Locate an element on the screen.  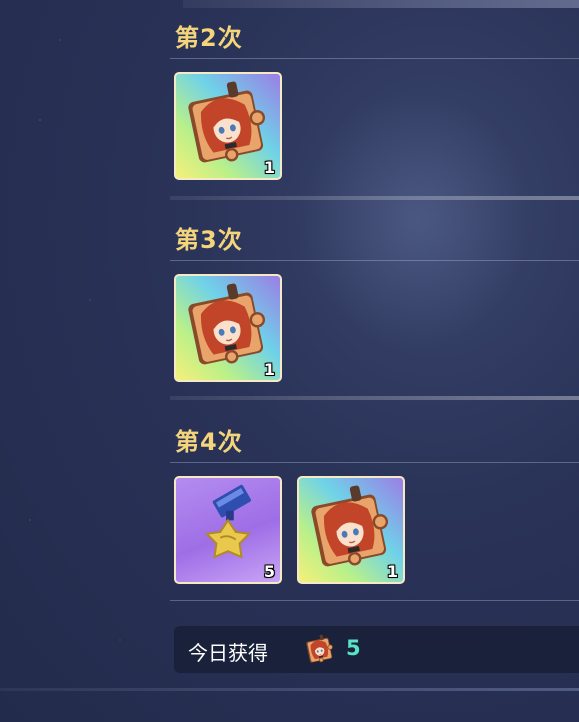
daily-obtained-label: 今日获得 is located at coordinates (228, 653).